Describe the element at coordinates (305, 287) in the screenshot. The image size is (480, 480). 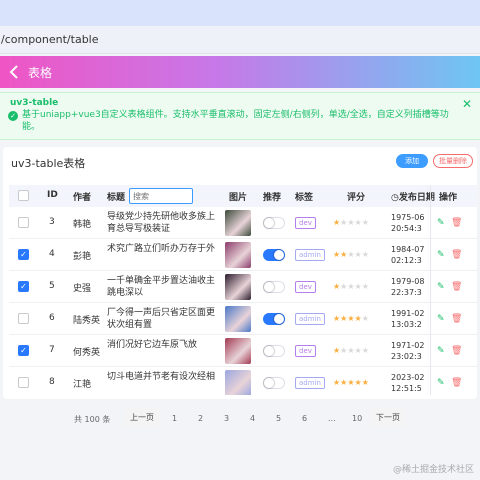
I see `tag-badge: dev` at that location.